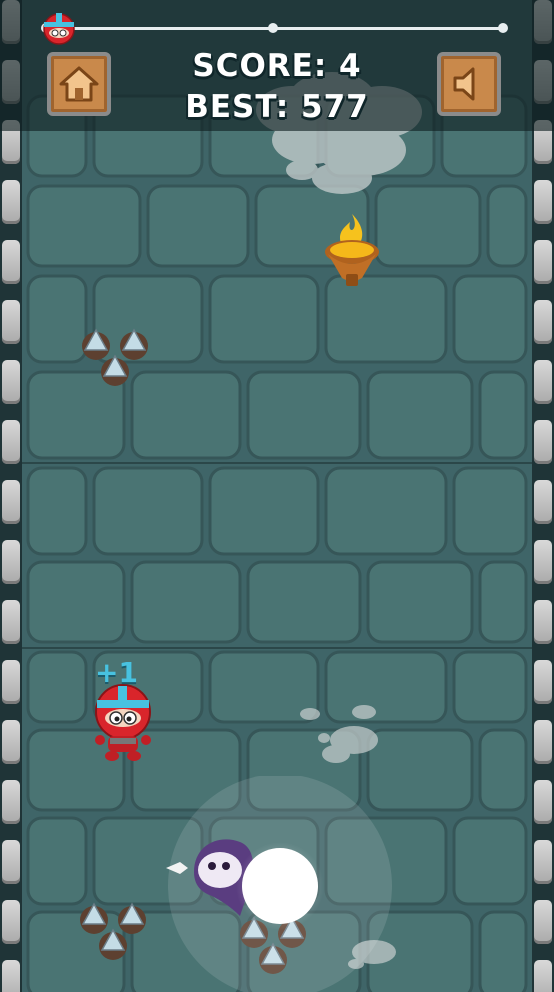  What do you see at coordinates (543, 496) in the screenshot?
I see `right-wall` at bounding box center [543, 496].